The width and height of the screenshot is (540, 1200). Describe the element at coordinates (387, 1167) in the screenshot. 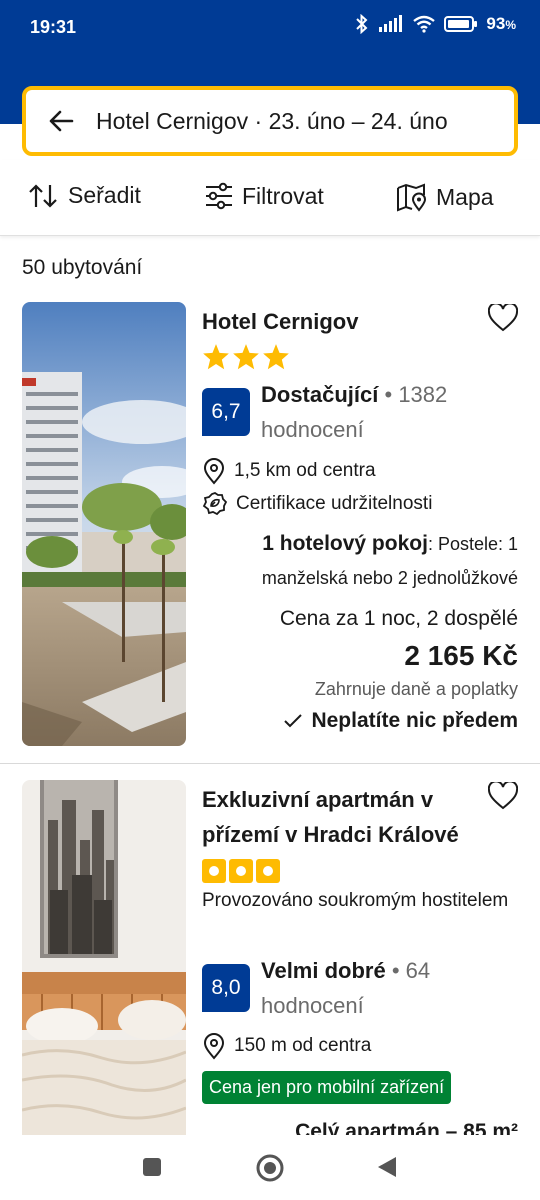

I see `back-nav-button` at that location.